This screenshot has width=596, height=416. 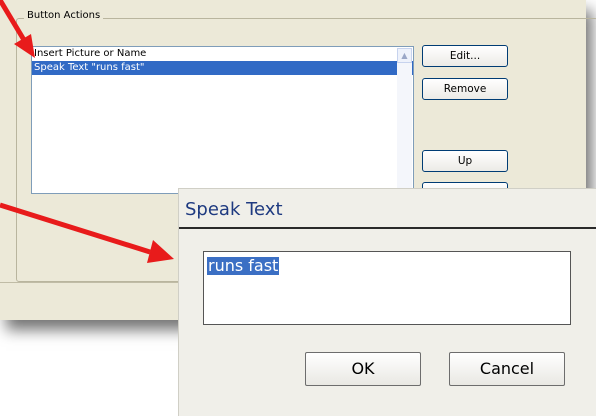 I want to click on chevron-up-icon: ▲, so click(x=404, y=55).